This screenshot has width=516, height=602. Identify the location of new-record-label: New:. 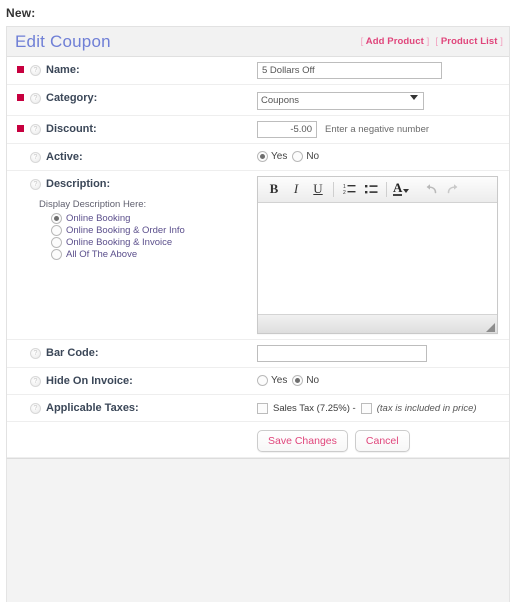
(21, 13).